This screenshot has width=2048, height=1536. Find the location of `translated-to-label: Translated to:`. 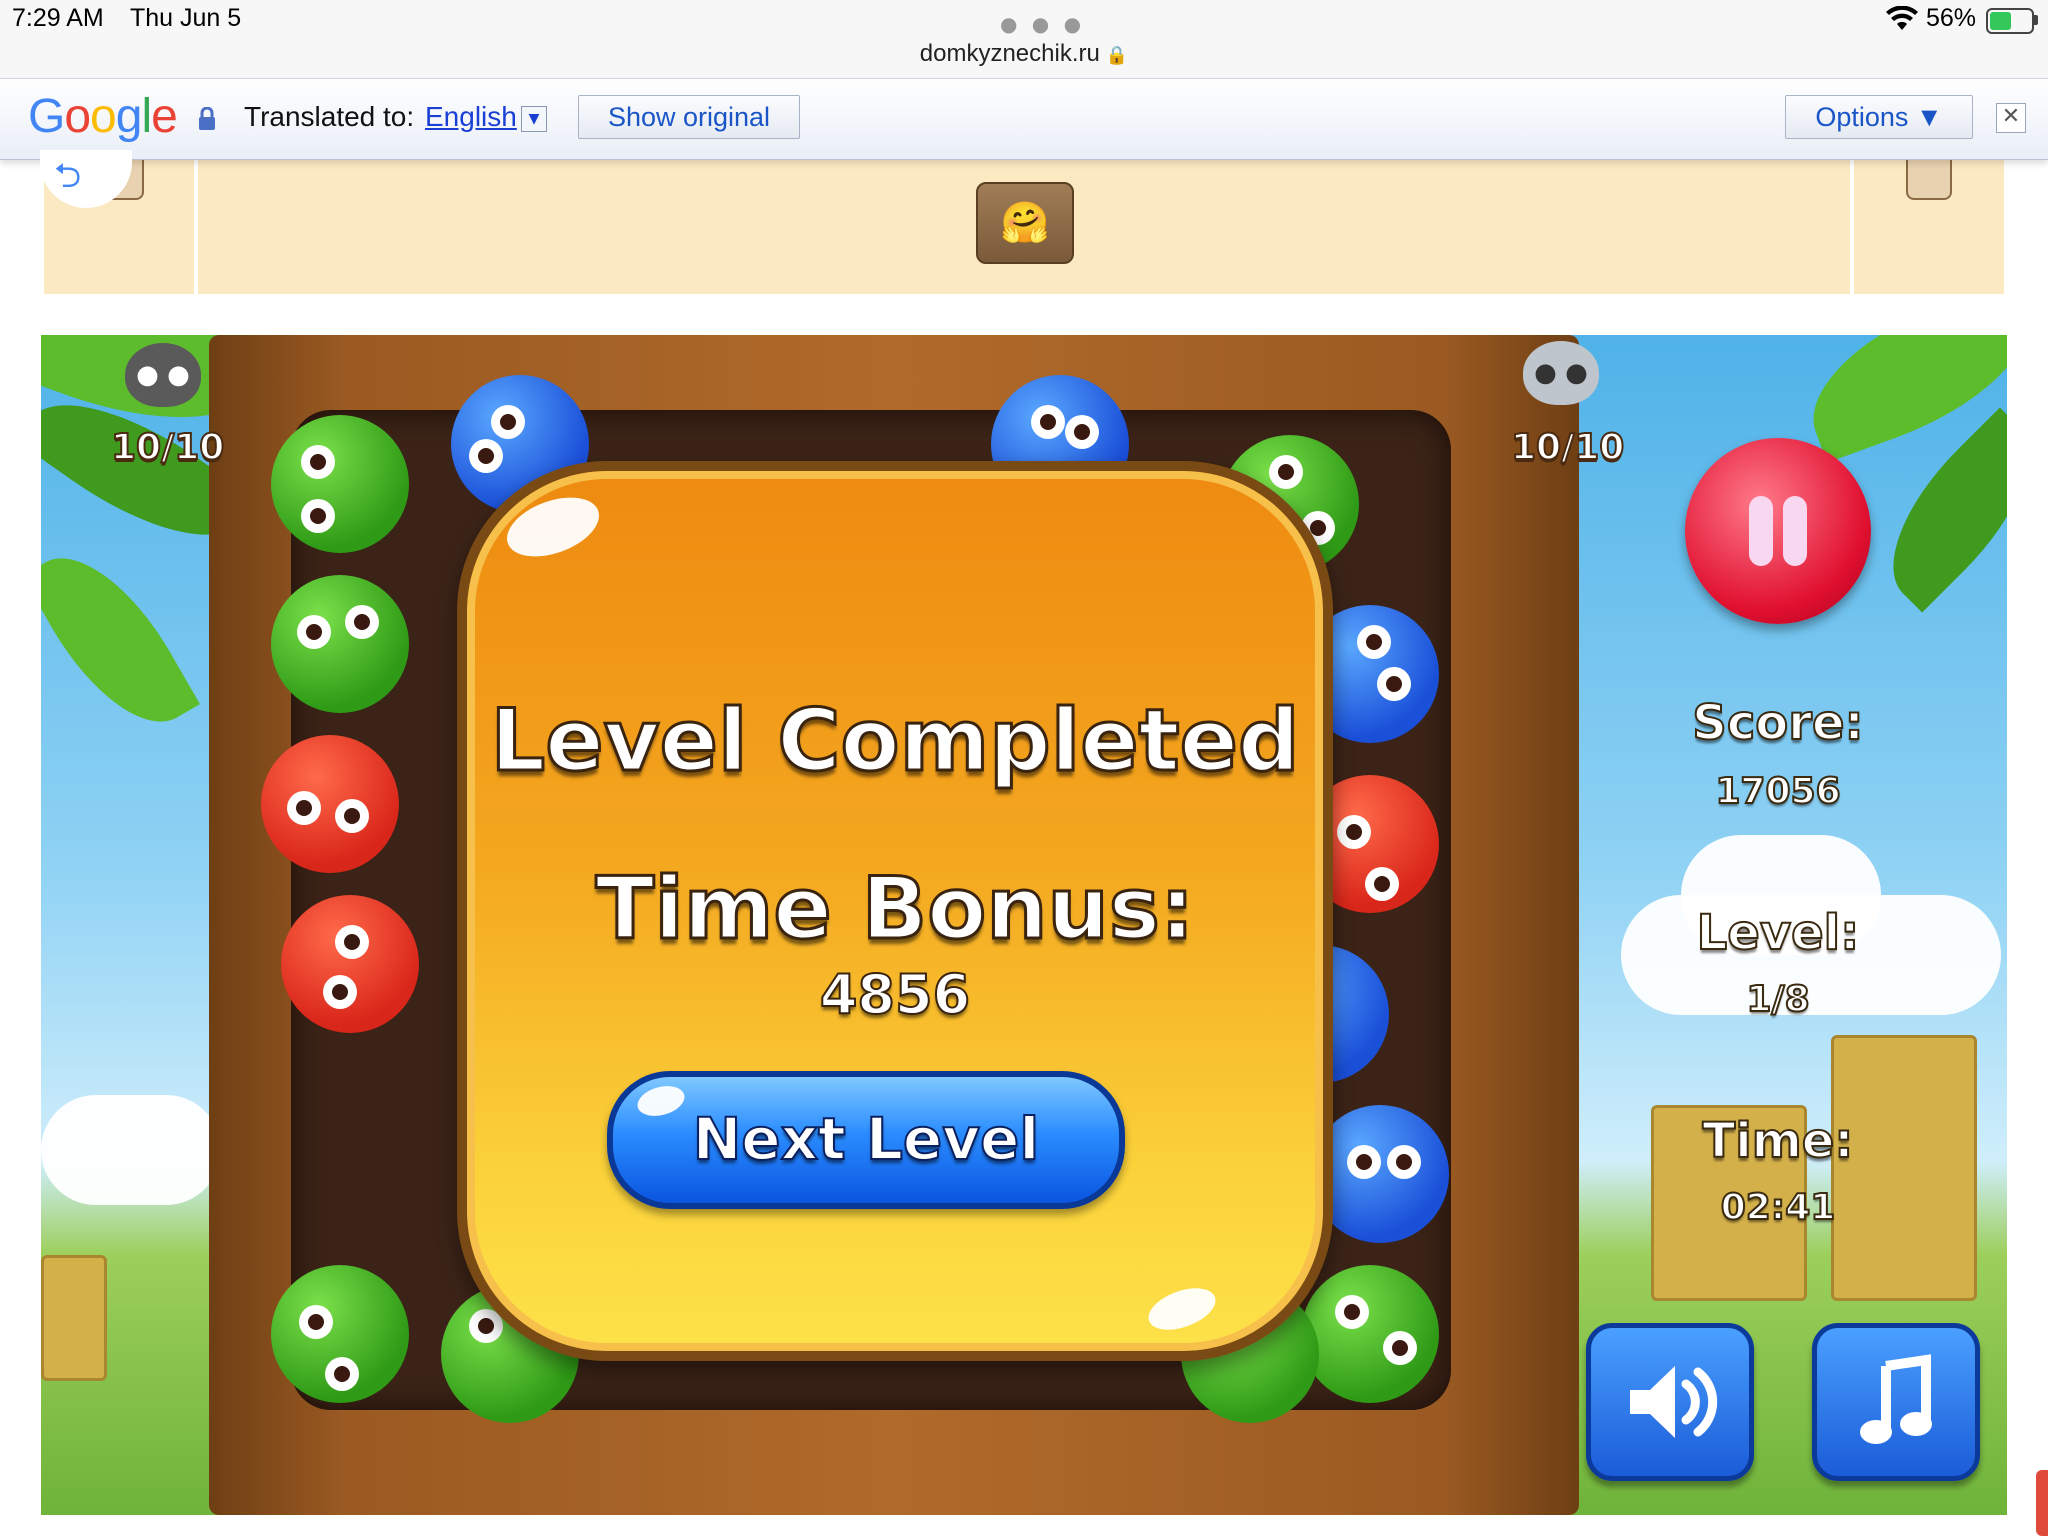

translated-to-label: Translated to: is located at coordinates (329, 116).